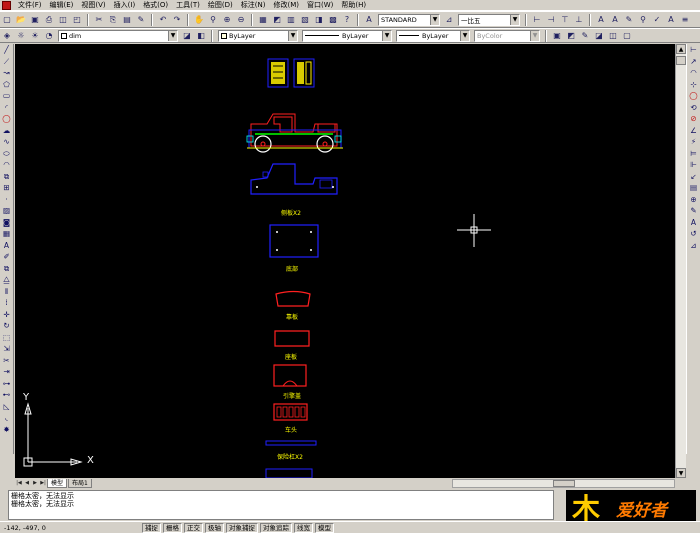 The width and height of the screenshot is (700, 533). I want to click on match-properties-icon: ✎, so click(141, 20).